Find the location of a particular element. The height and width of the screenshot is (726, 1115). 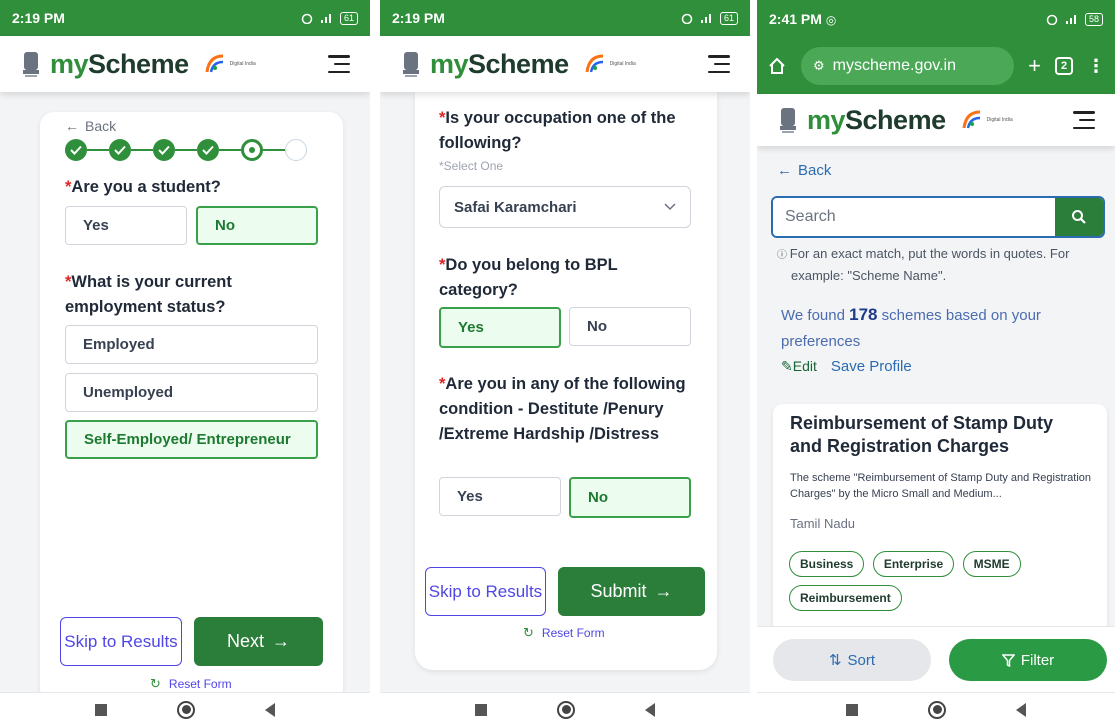

alarm-icon is located at coordinates (687, 18).